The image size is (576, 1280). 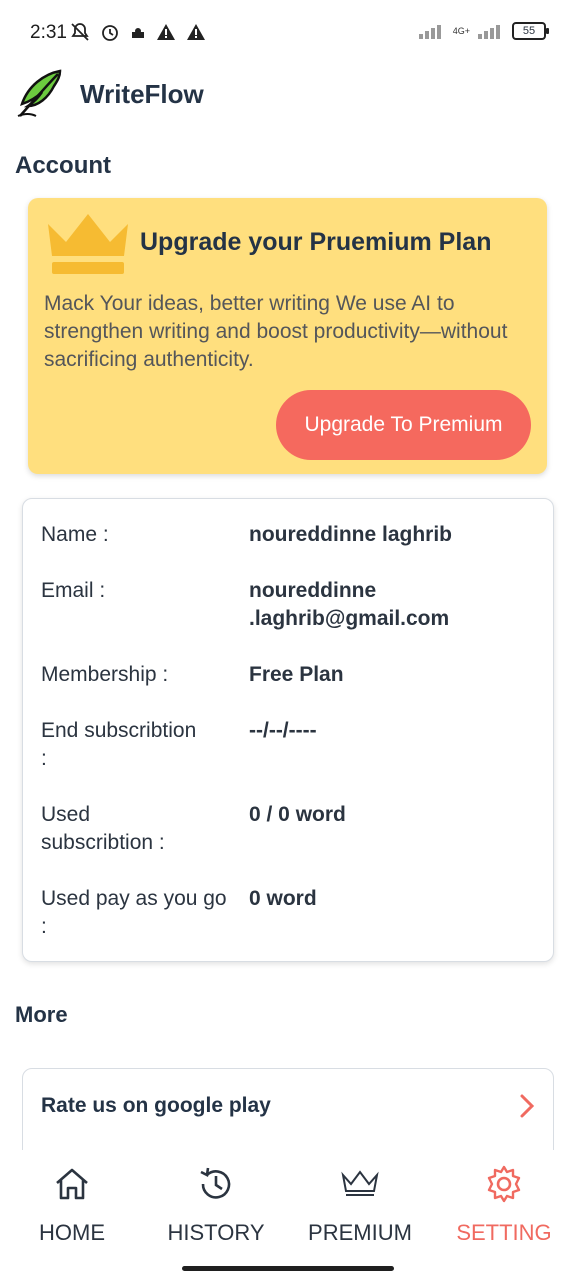 I want to click on end-subscription-label: End subscribtion :, so click(x=119, y=744).